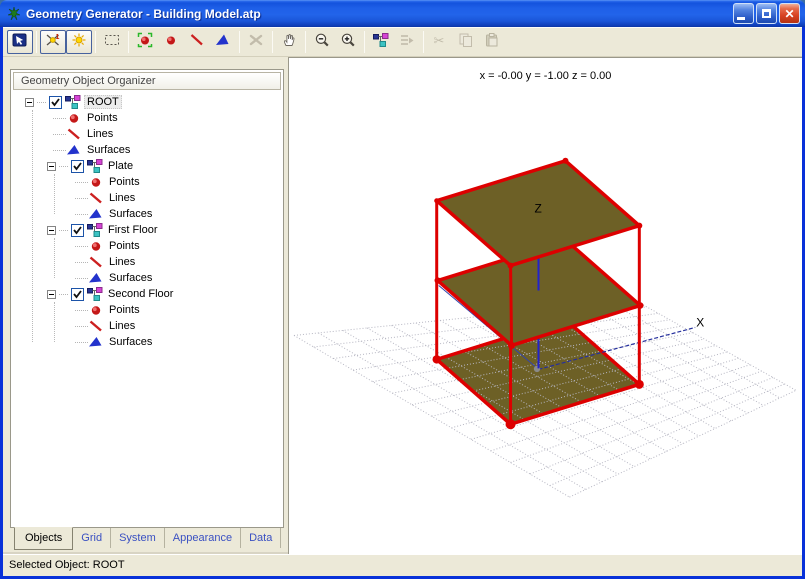  What do you see at coordinates (14, 13) in the screenshot?
I see `app-icon` at bounding box center [14, 13].